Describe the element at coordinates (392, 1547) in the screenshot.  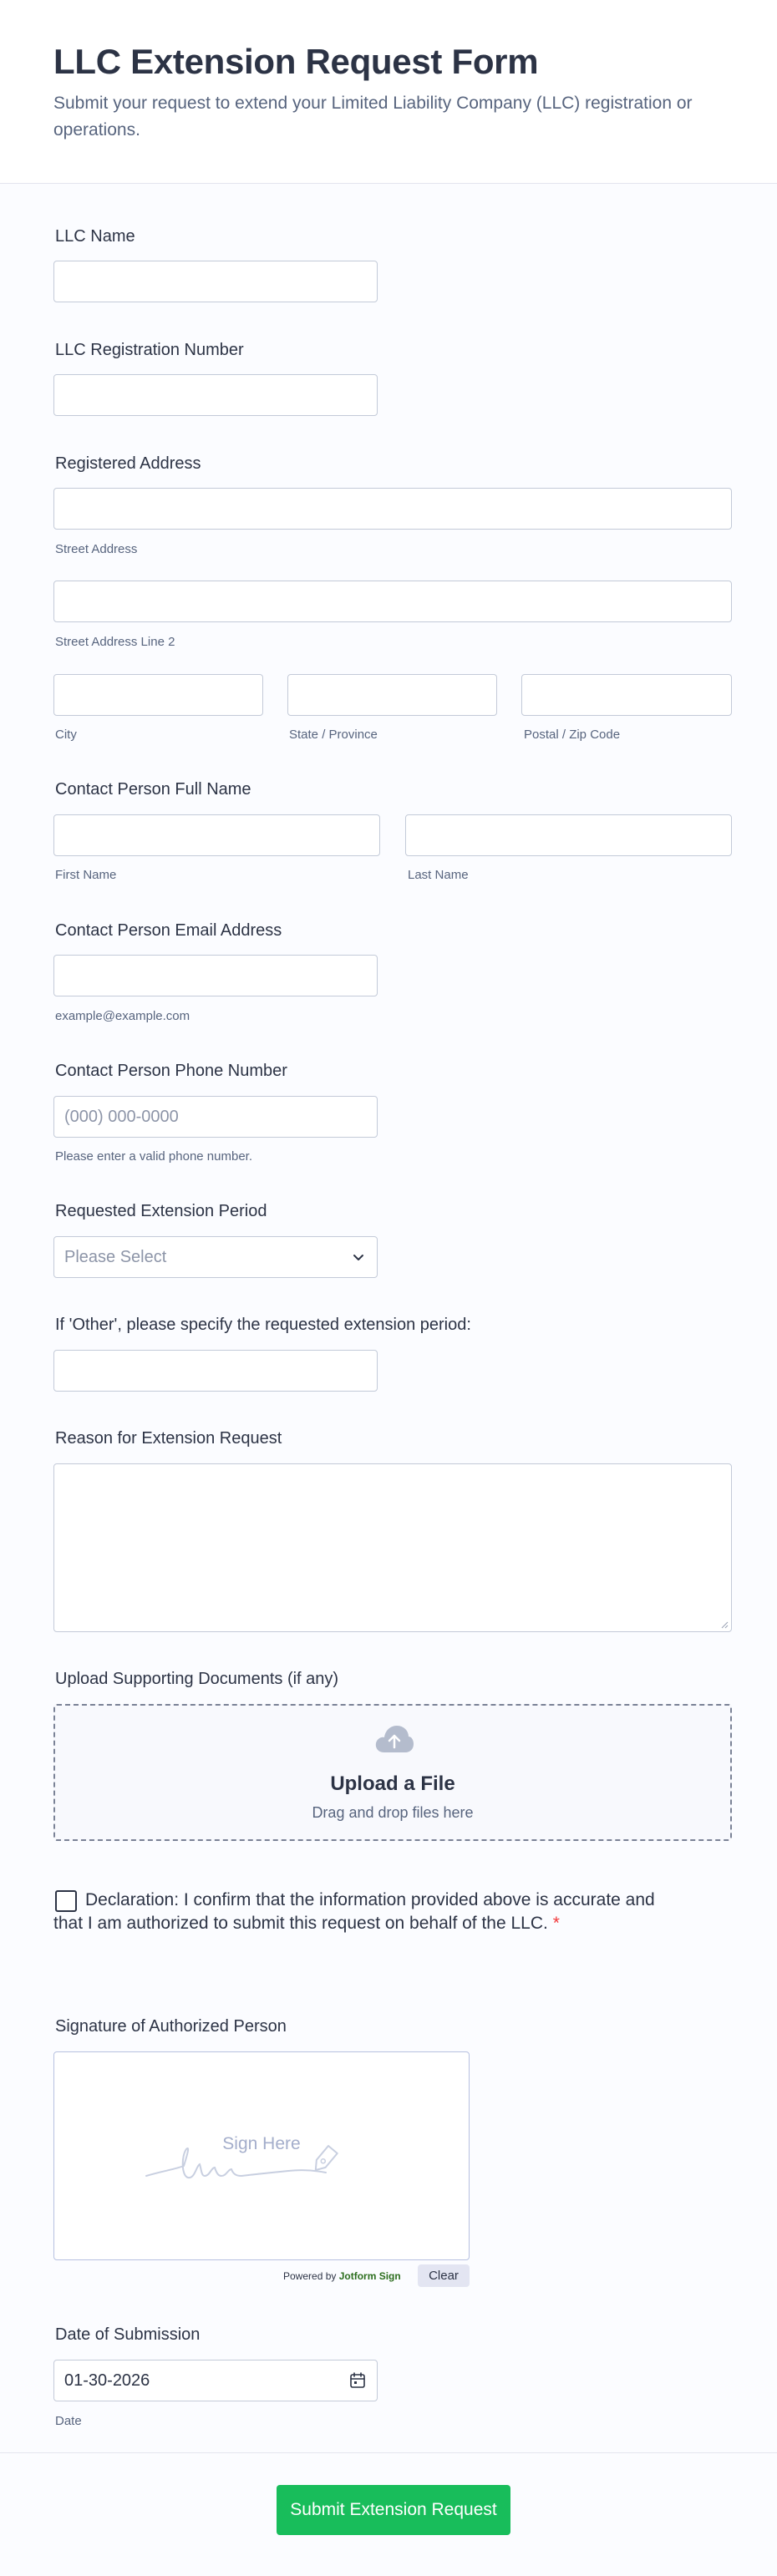
I see `reason-textarea` at that location.